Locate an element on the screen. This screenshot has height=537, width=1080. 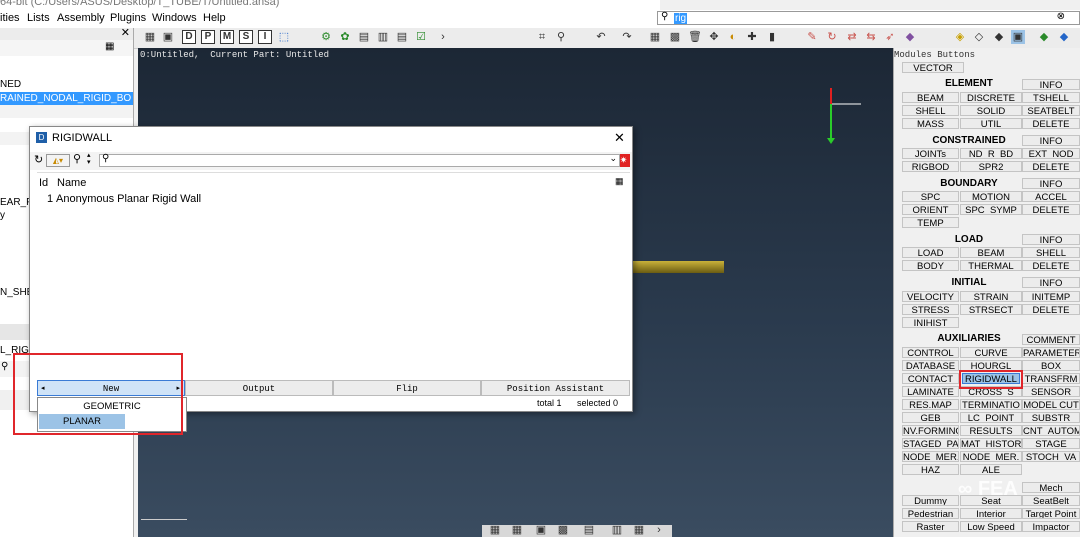
discrete-button: DISCRETE is located at coordinates (991, 97).